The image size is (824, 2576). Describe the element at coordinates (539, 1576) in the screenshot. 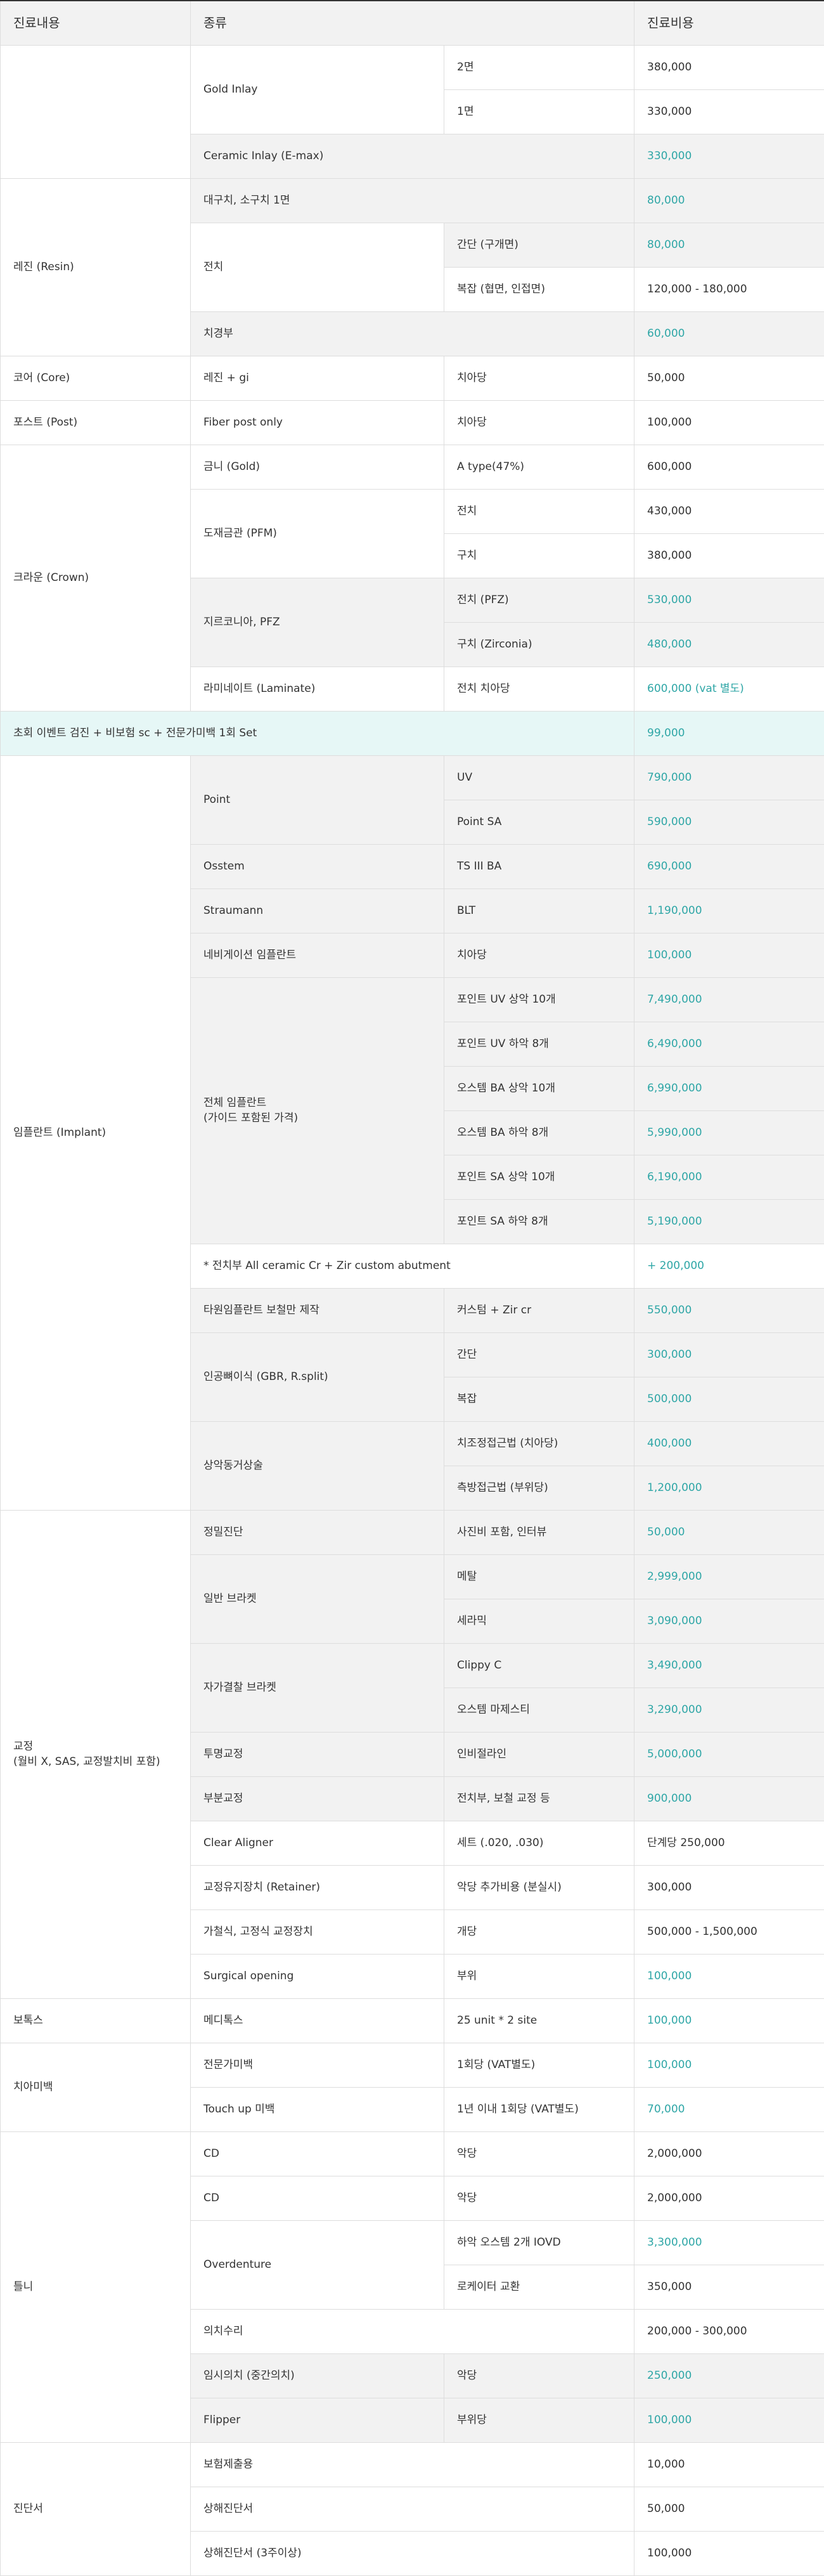

I see `table-cell: 메탈` at that location.